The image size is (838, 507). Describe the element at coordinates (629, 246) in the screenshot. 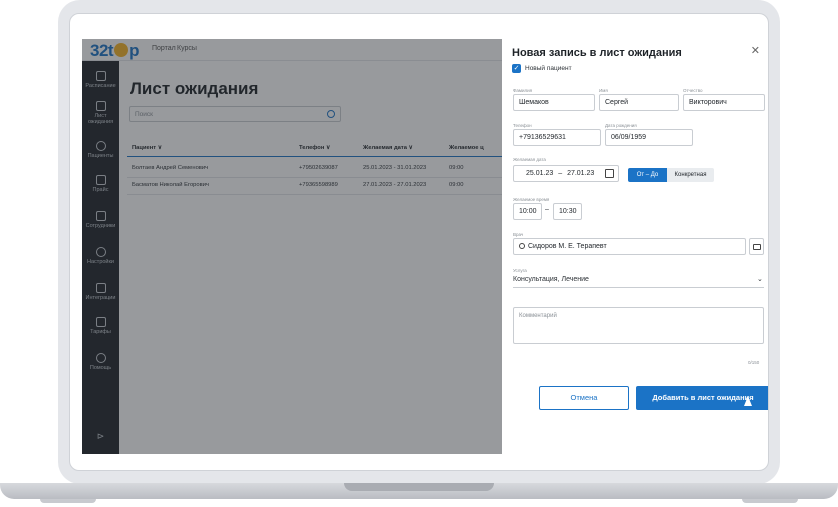

I see `doctor-field: Сидоров М. Е. Терапевт` at that location.